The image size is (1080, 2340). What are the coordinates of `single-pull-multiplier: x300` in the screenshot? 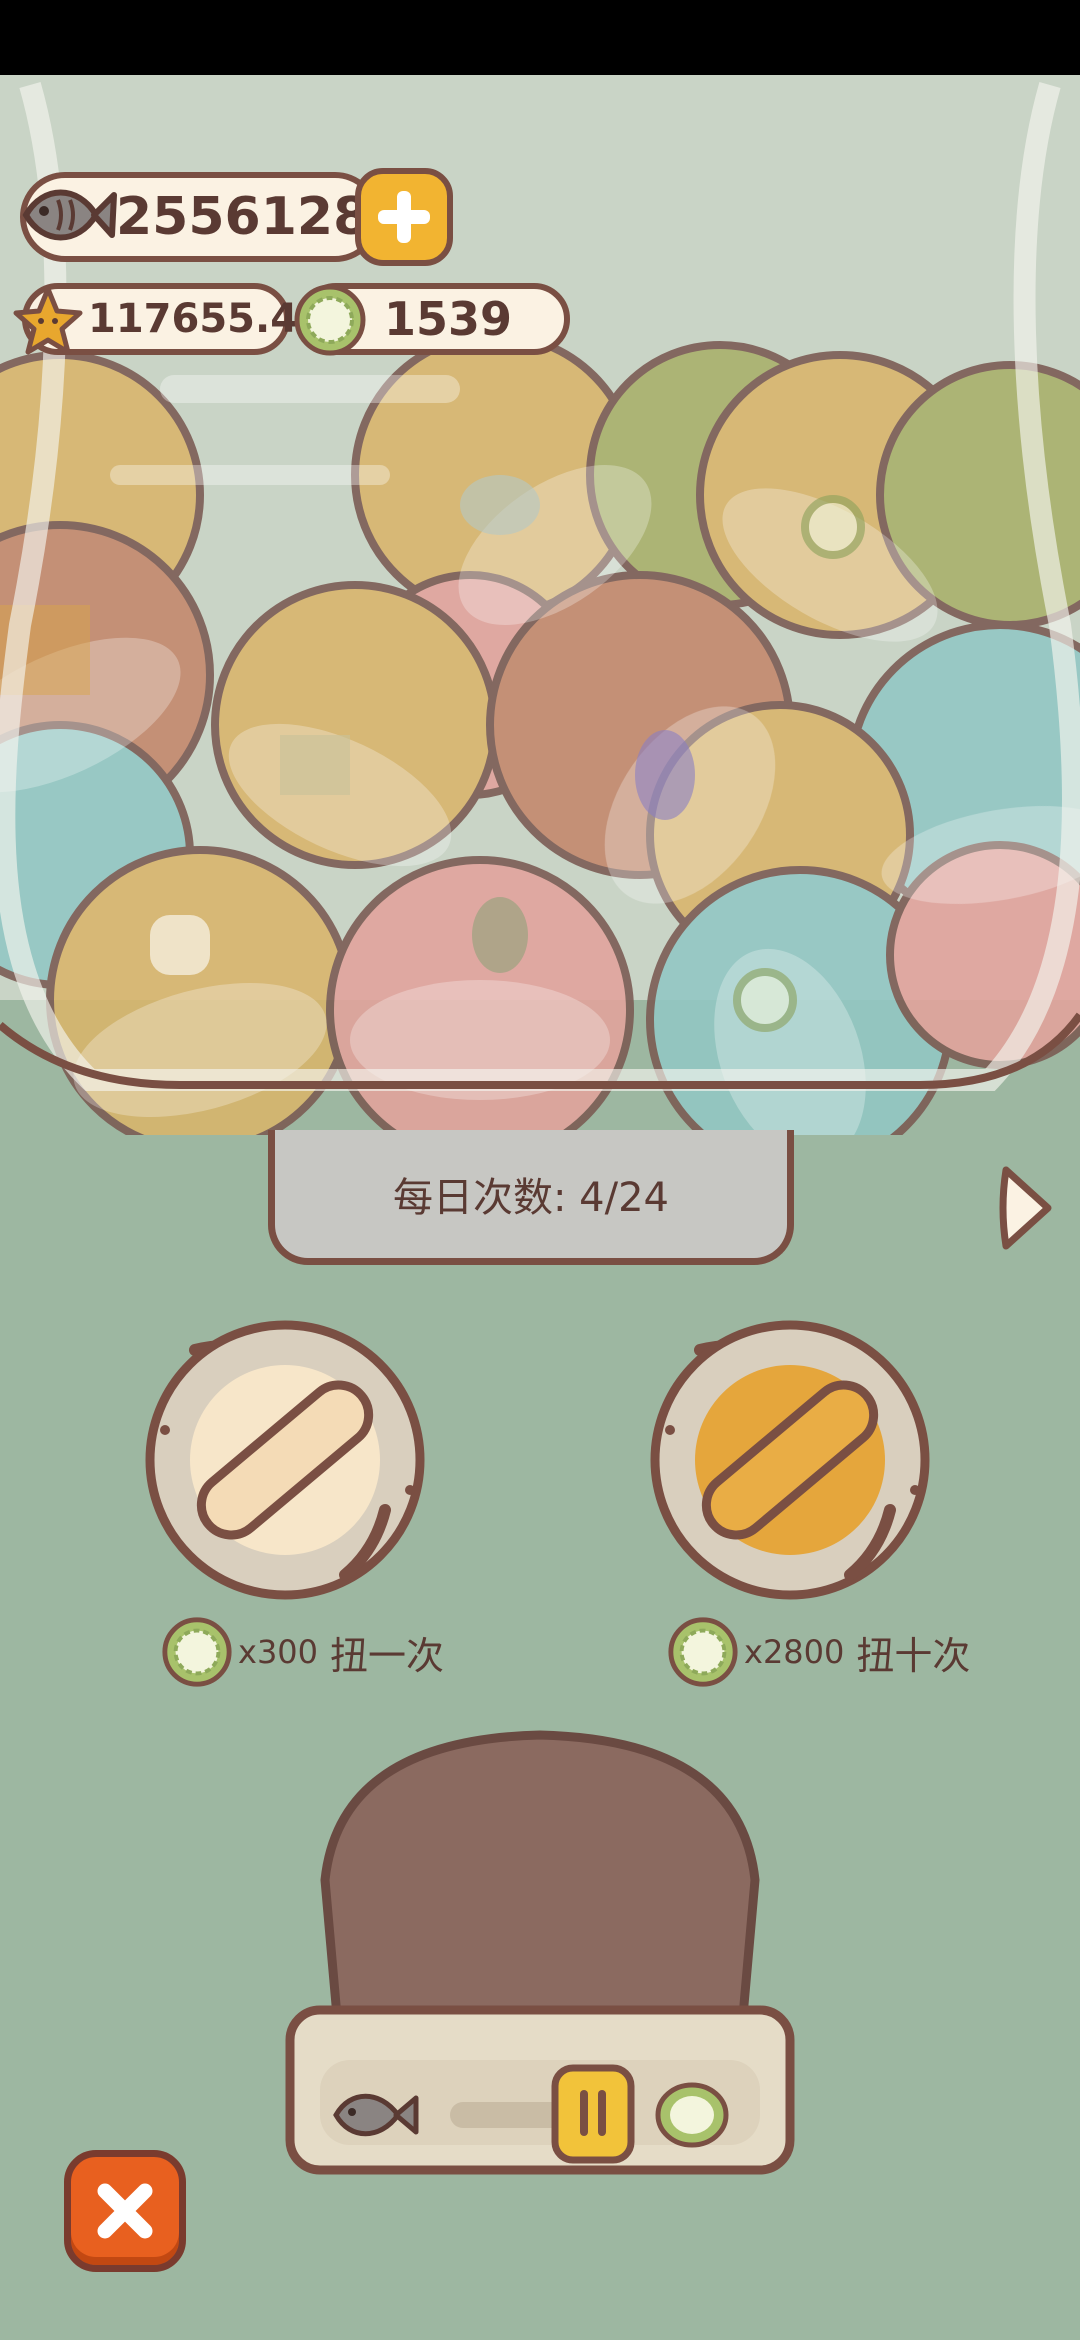 It's located at (278, 1652).